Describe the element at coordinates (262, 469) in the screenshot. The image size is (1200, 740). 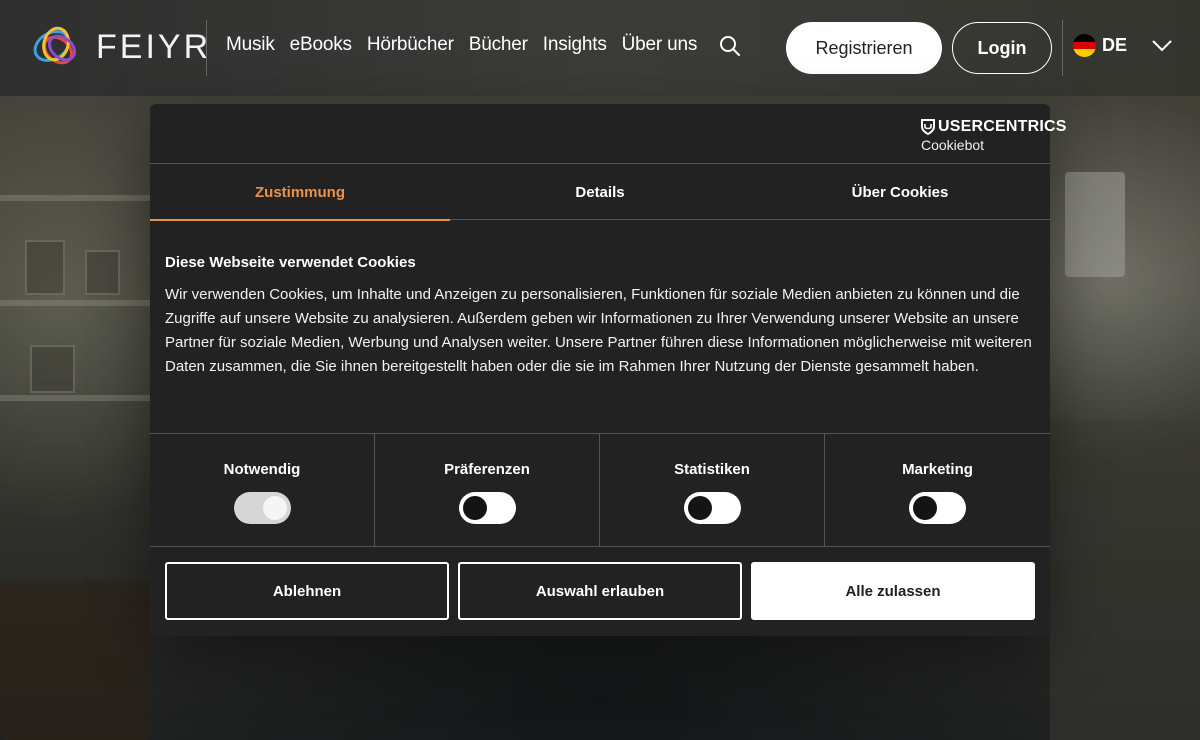
I see `category-label: Notwendig` at that location.